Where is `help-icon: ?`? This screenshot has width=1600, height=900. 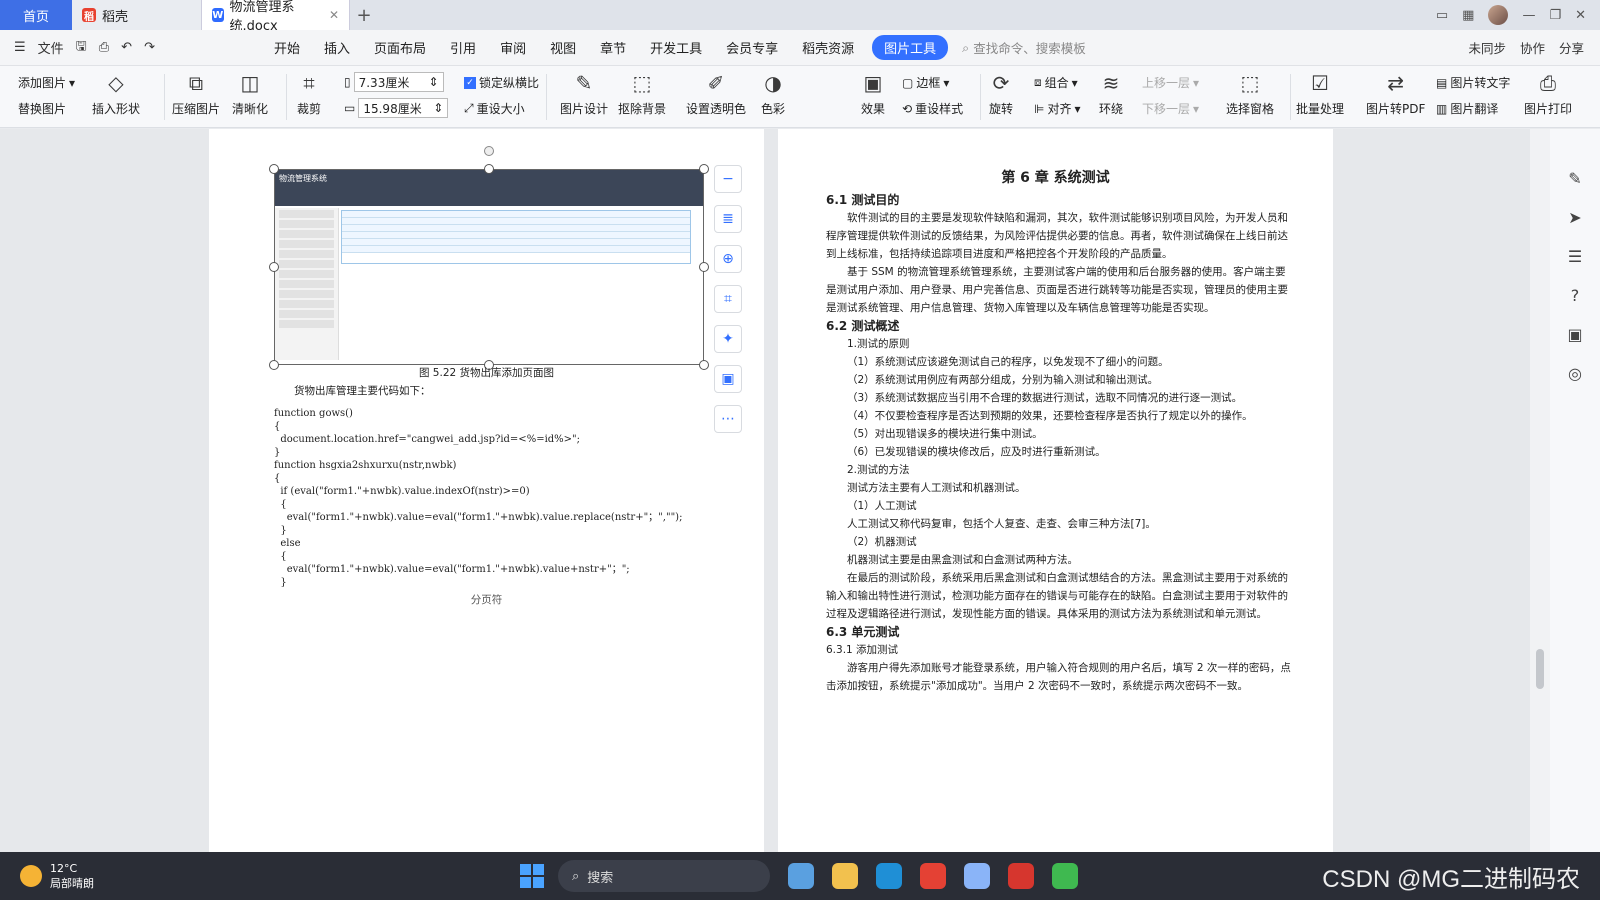 help-icon: ? is located at coordinates (1575, 295).